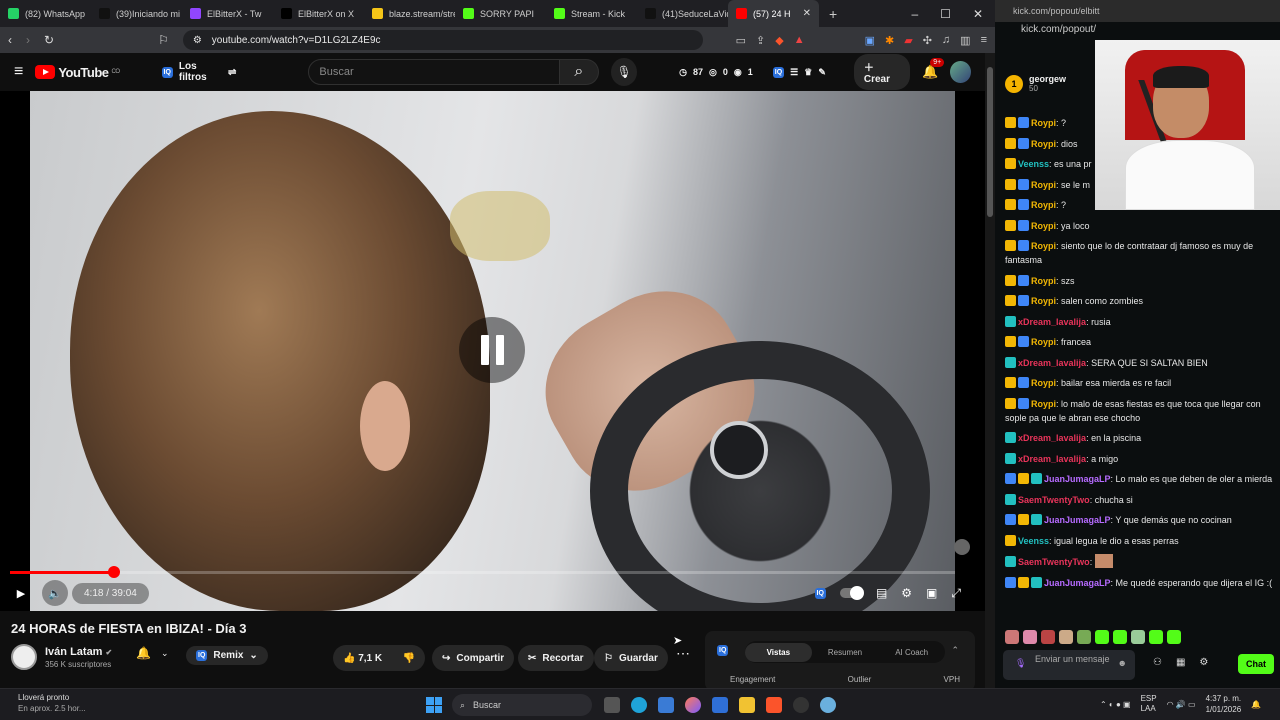 This screenshot has height=720, width=1280. What do you see at coordinates (113, 572) in the screenshot?
I see `scrubber-handle` at bounding box center [113, 572].